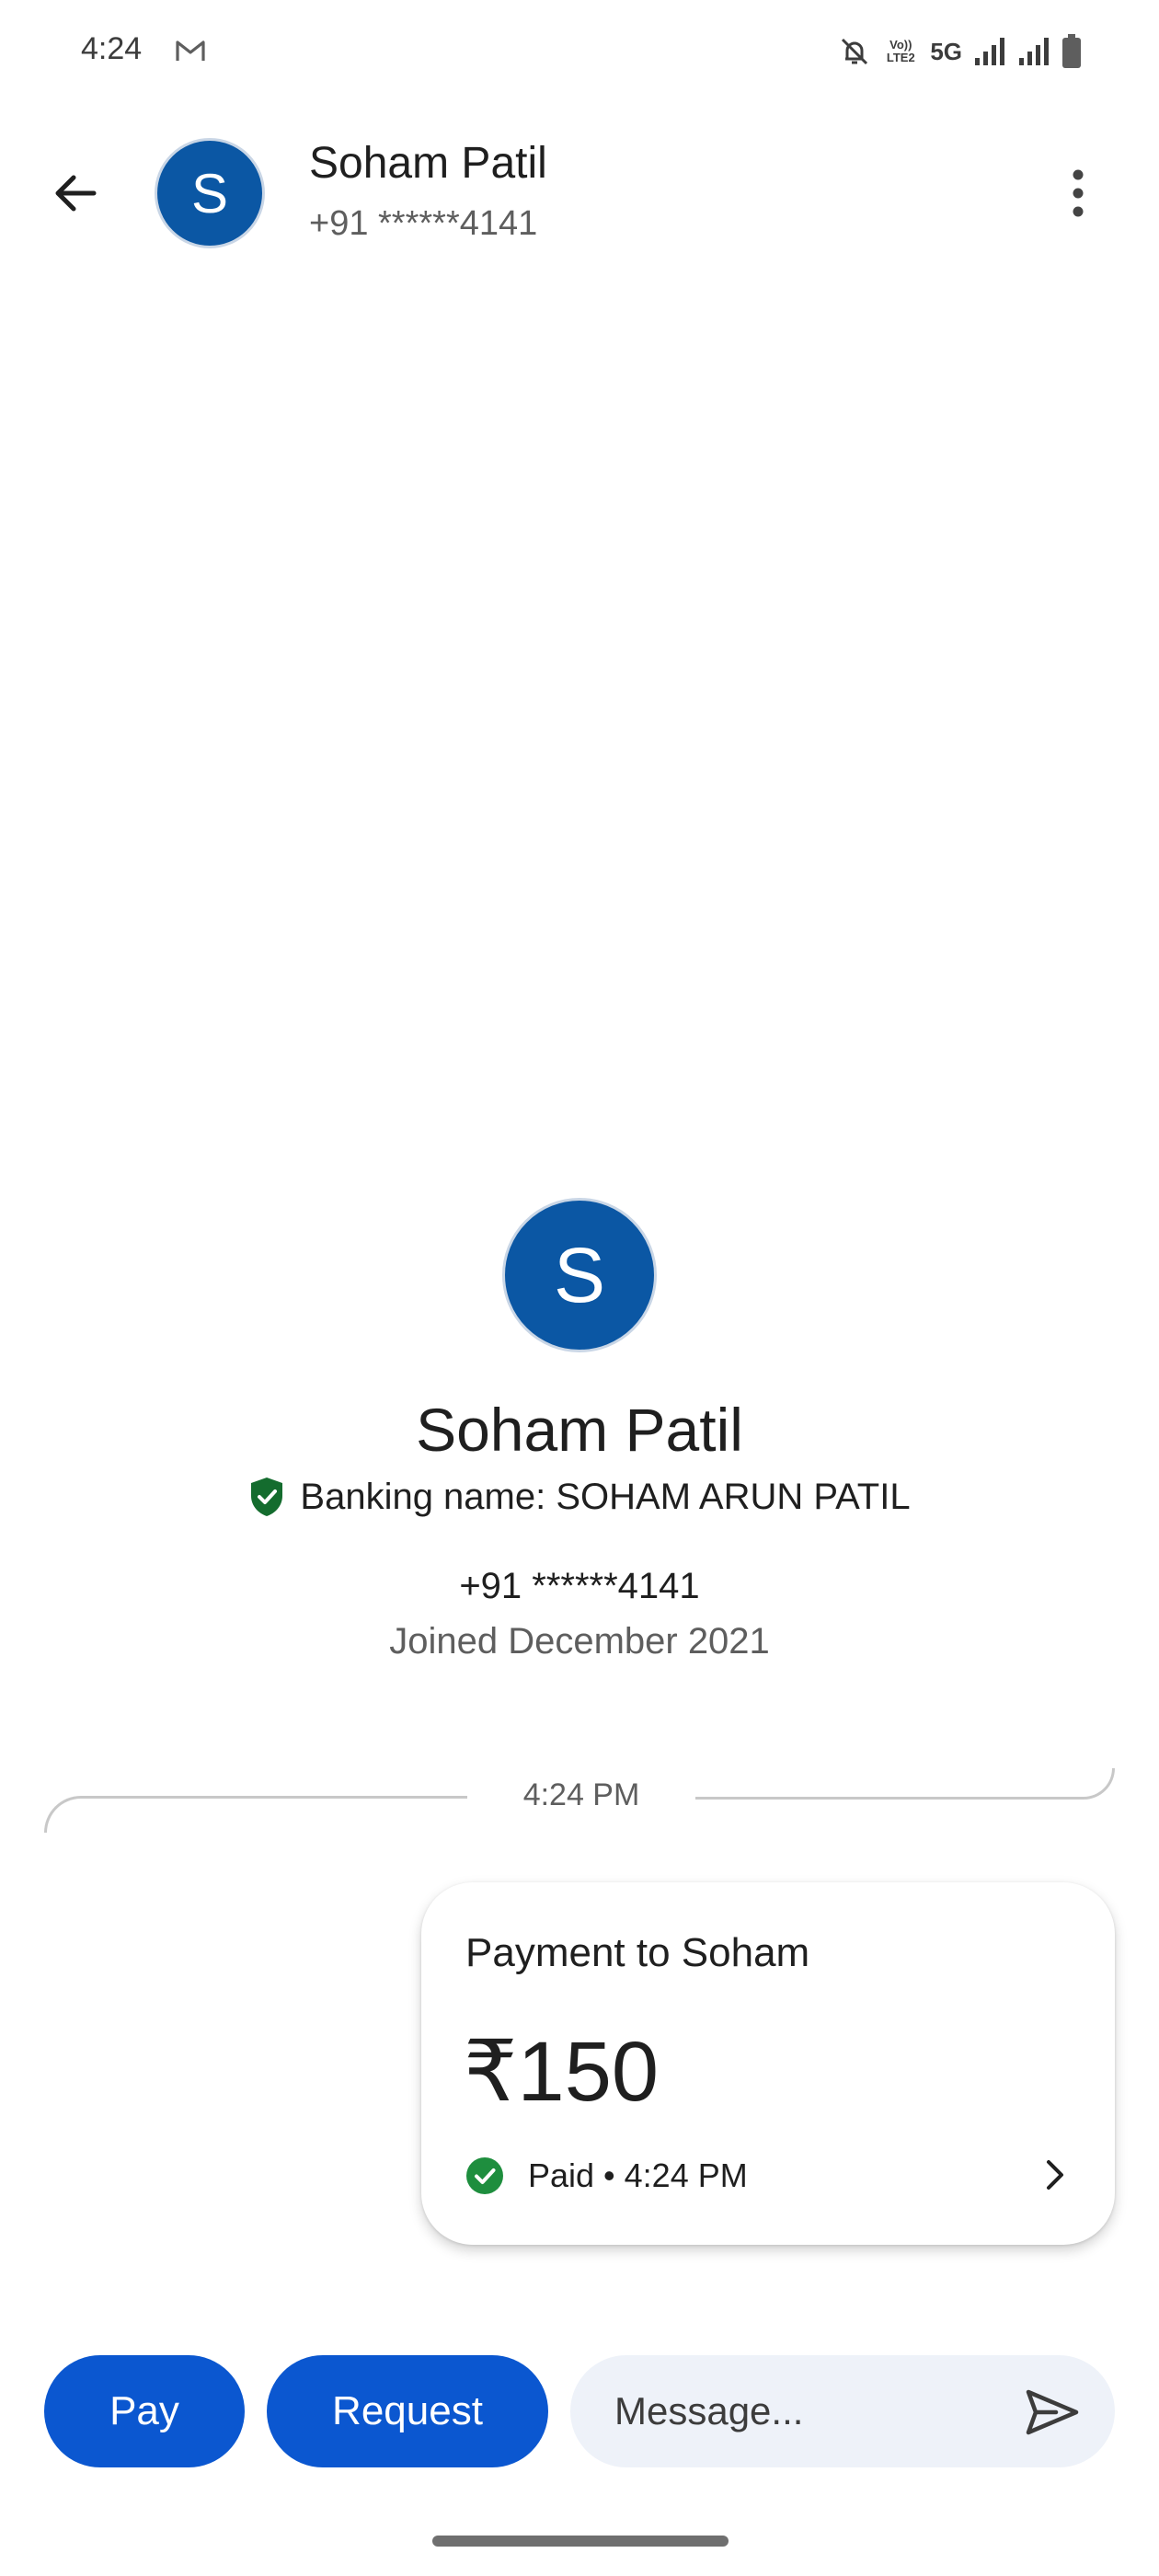 This screenshot has width=1159, height=2576. What do you see at coordinates (579, 50) in the screenshot?
I see `status-bar: 4:24 Vo)) LTE2 5G` at bounding box center [579, 50].